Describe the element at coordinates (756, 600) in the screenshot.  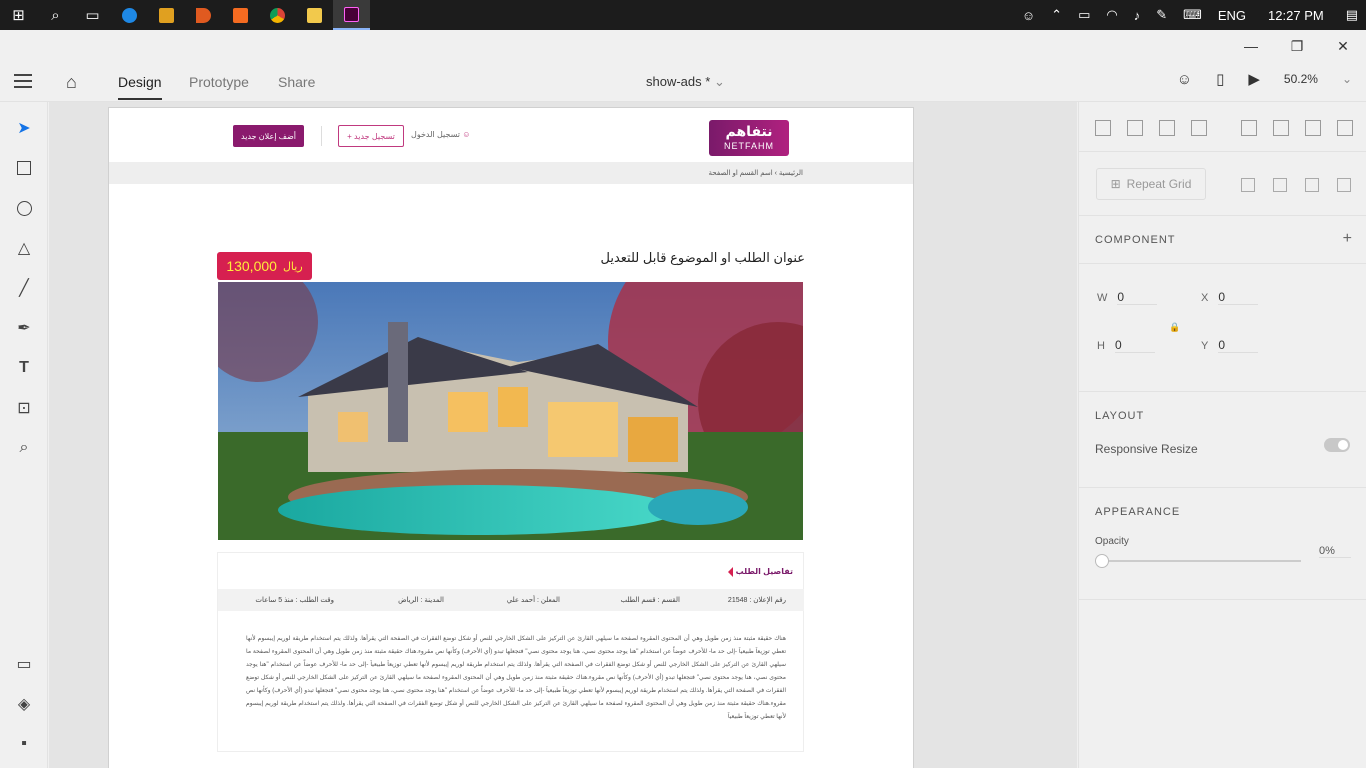
I see `meta-ad-number: رقم الإعلان : 21548` at that location.